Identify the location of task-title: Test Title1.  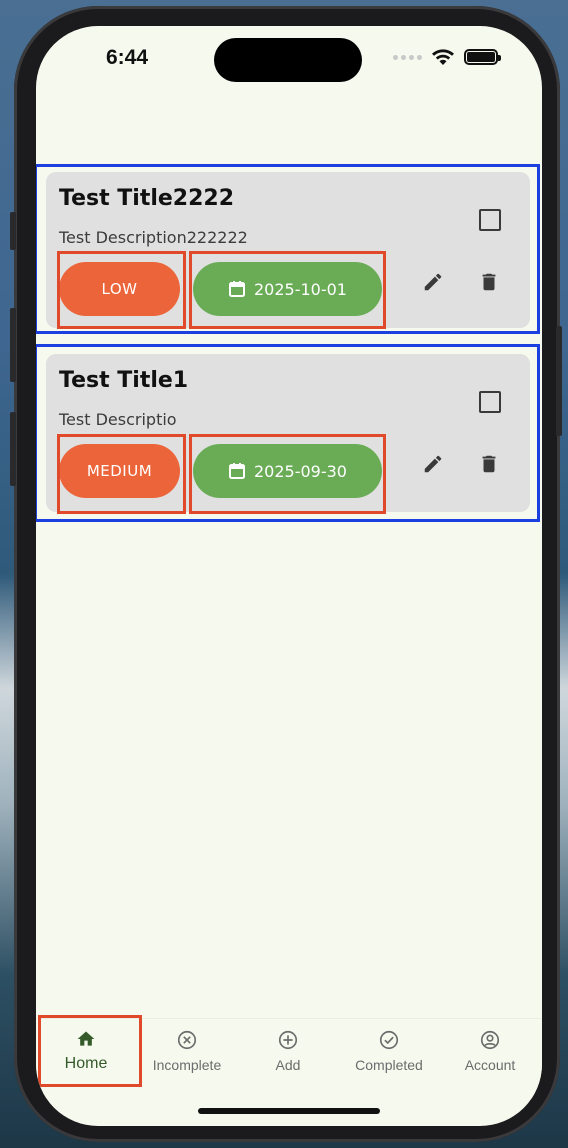
(124, 380).